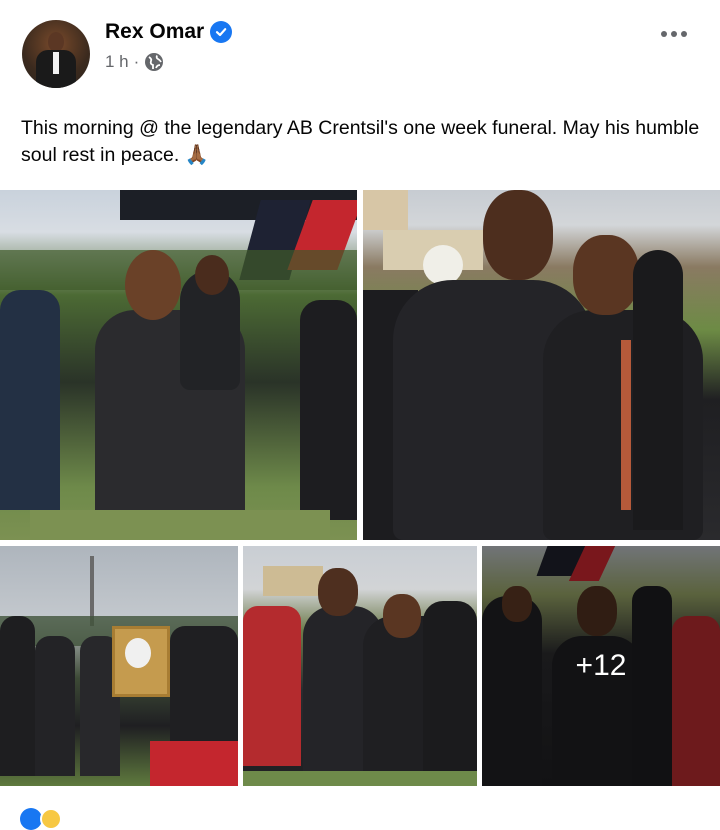 Image resolution: width=720 pixels, height=830 pixels. What do you see at coordinates (221, 32) in the screenshot?
I see `verified-badge-icon` at bounding box center [221, 32].